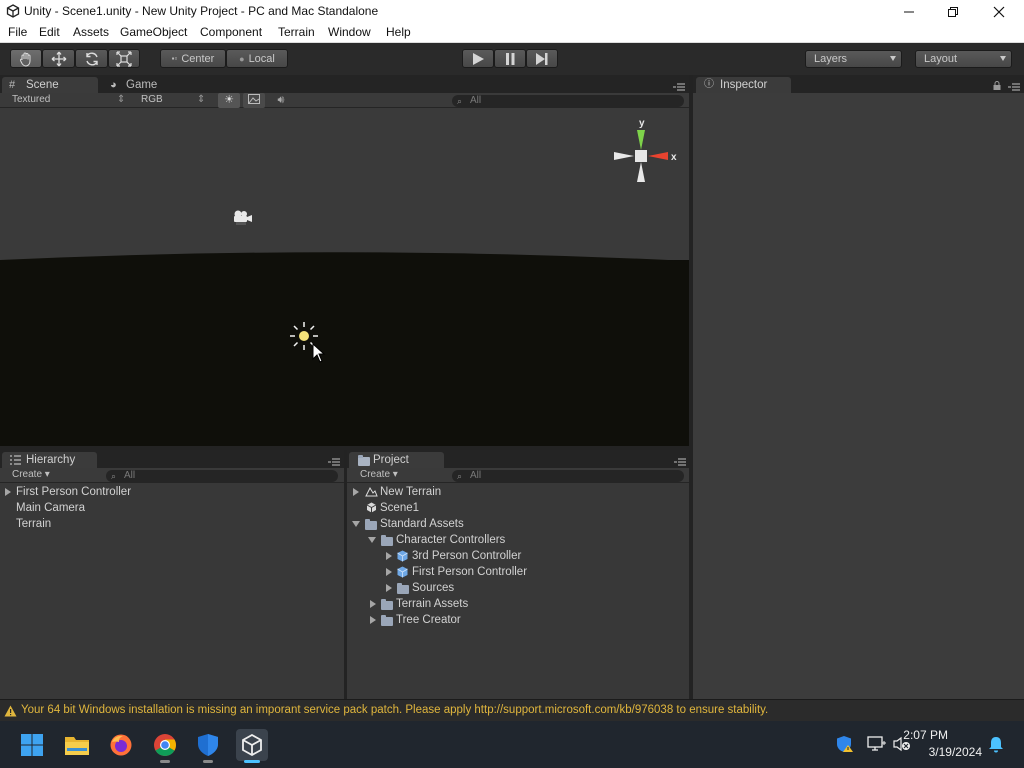 The image size is (1024, 768). What do you see at coordinates (172, 459) in the screenshot?
I see `hierarchy-tab-bar: Hierarchy` at bounding box center [172, 459].